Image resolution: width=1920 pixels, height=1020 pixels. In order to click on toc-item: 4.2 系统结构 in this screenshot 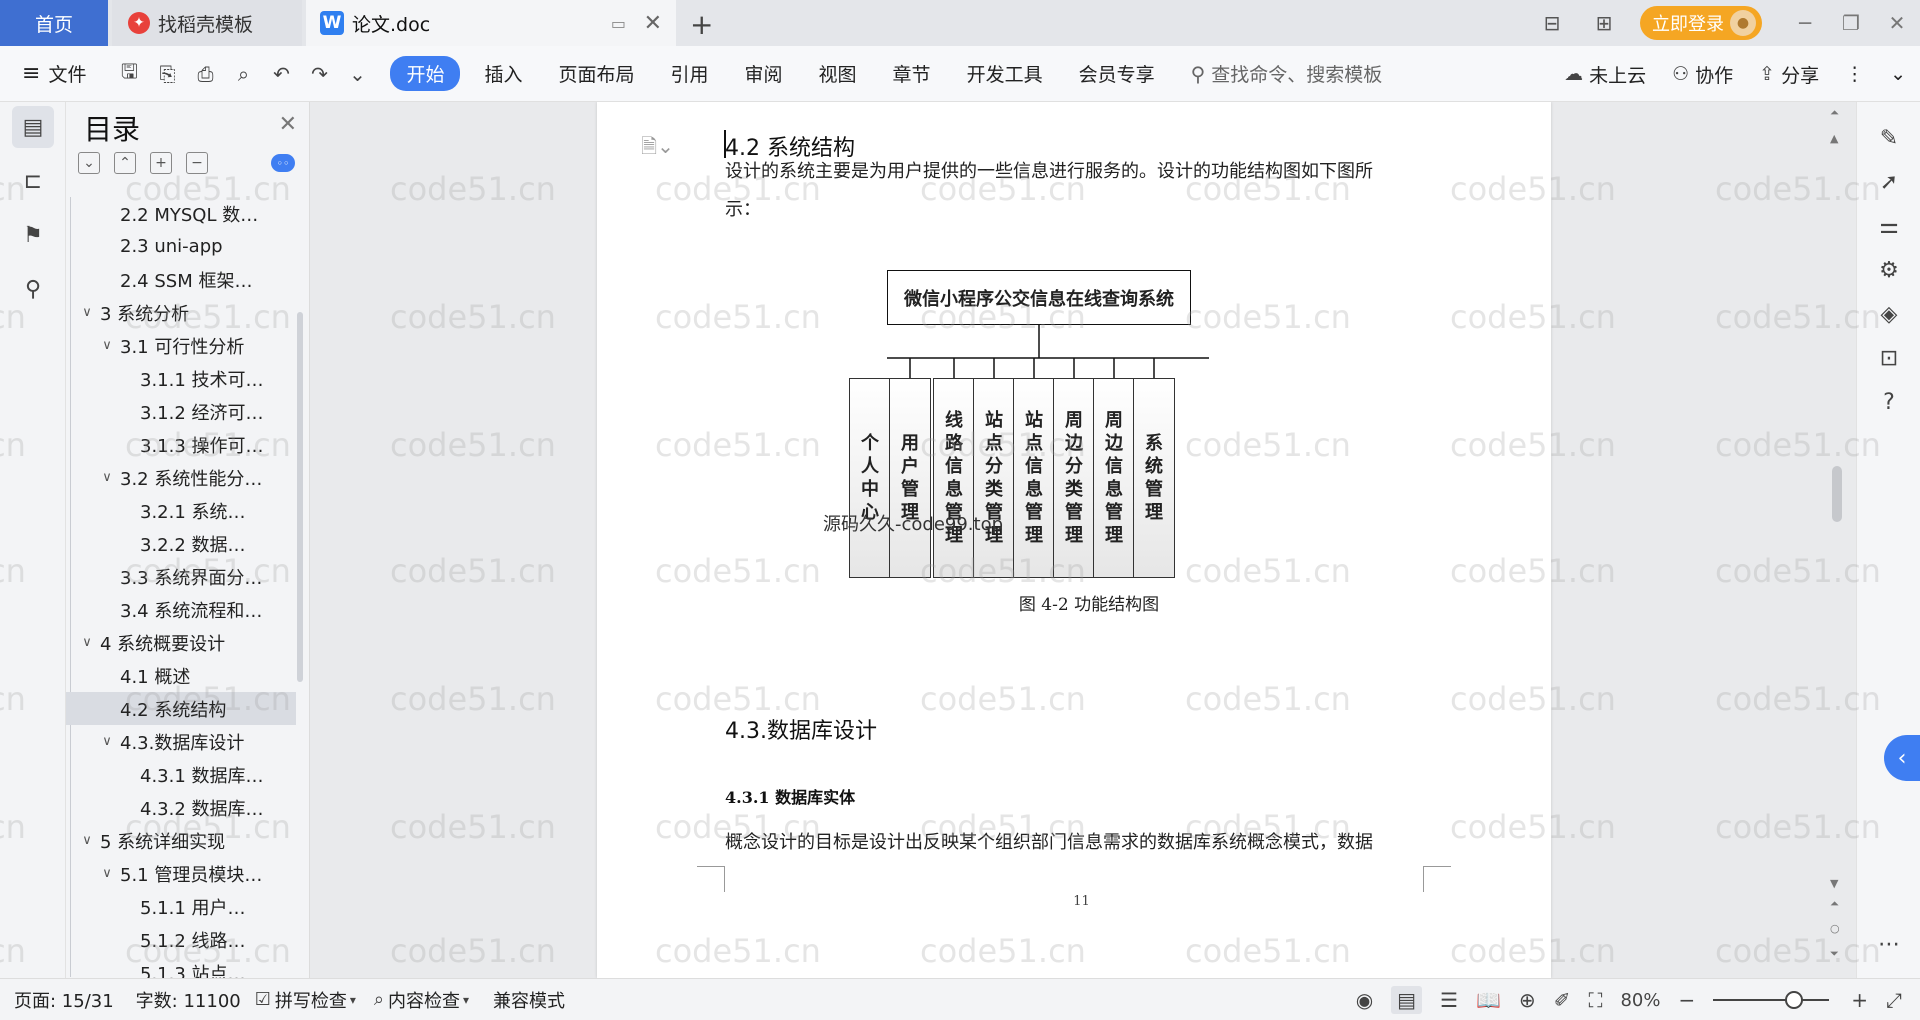, I will do `click(181, 708)`.